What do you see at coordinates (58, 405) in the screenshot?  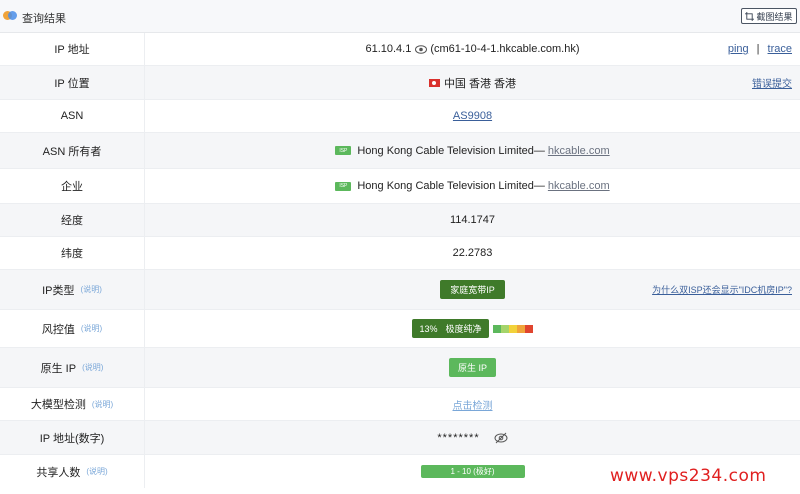 I see `row-label-text: 大模型检测` at bounding box center [58, 405].